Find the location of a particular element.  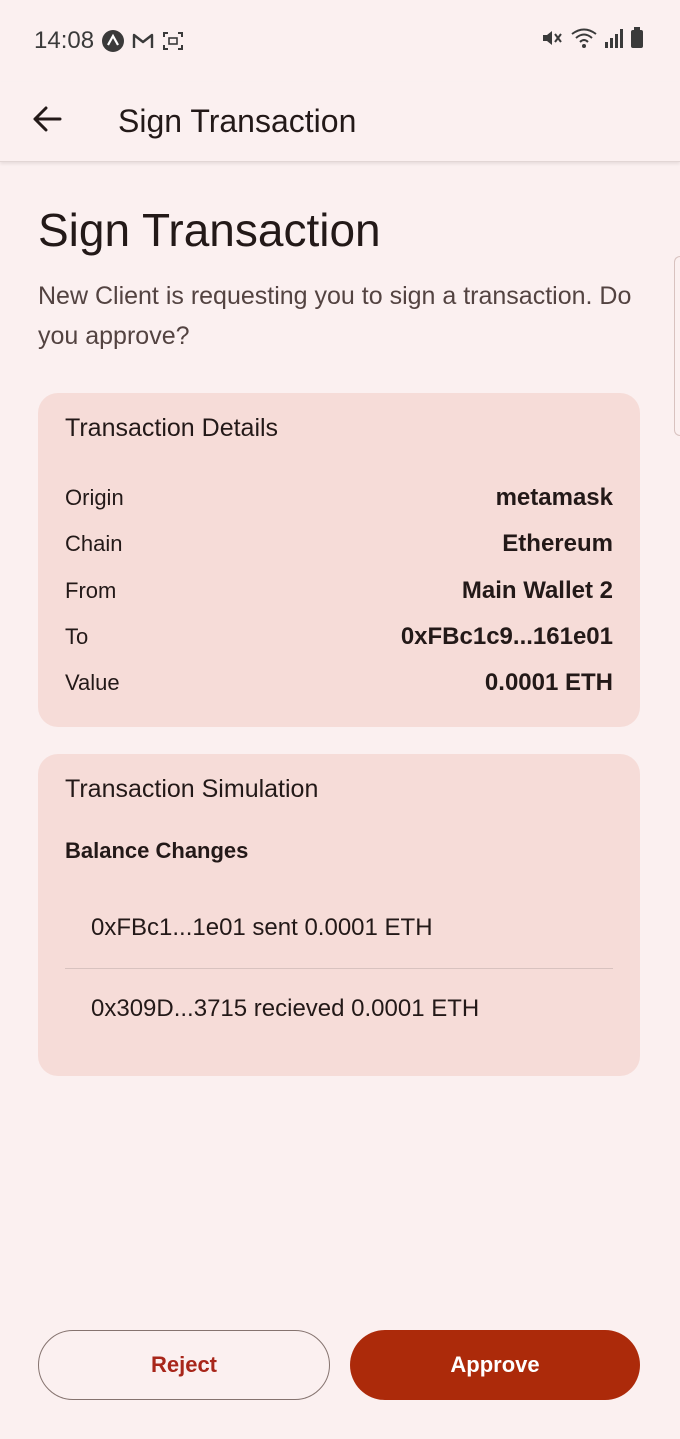

action-buttons: Reject Approve is located at coordinates (339, 1365).